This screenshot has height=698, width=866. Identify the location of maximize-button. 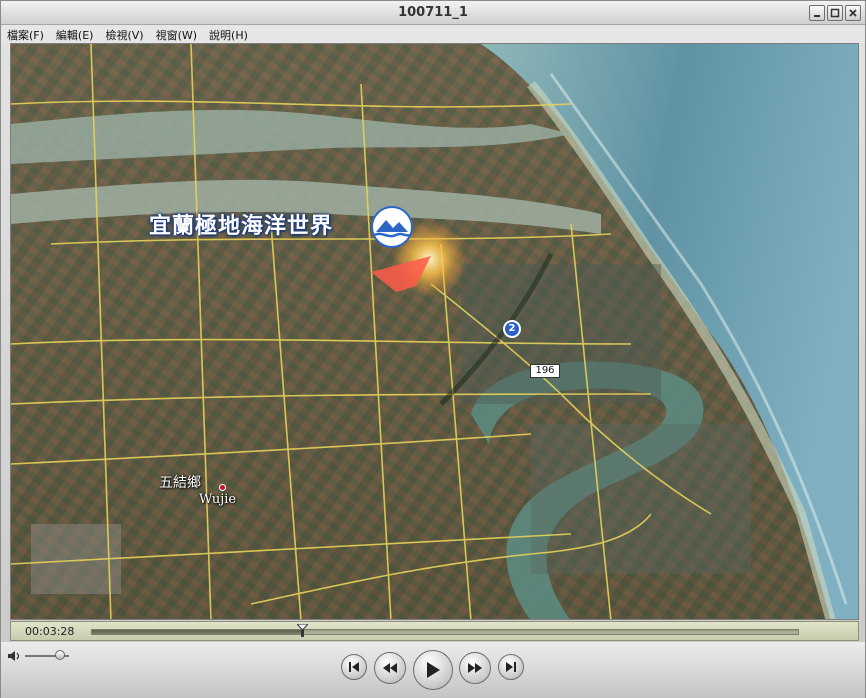
(835, 13).